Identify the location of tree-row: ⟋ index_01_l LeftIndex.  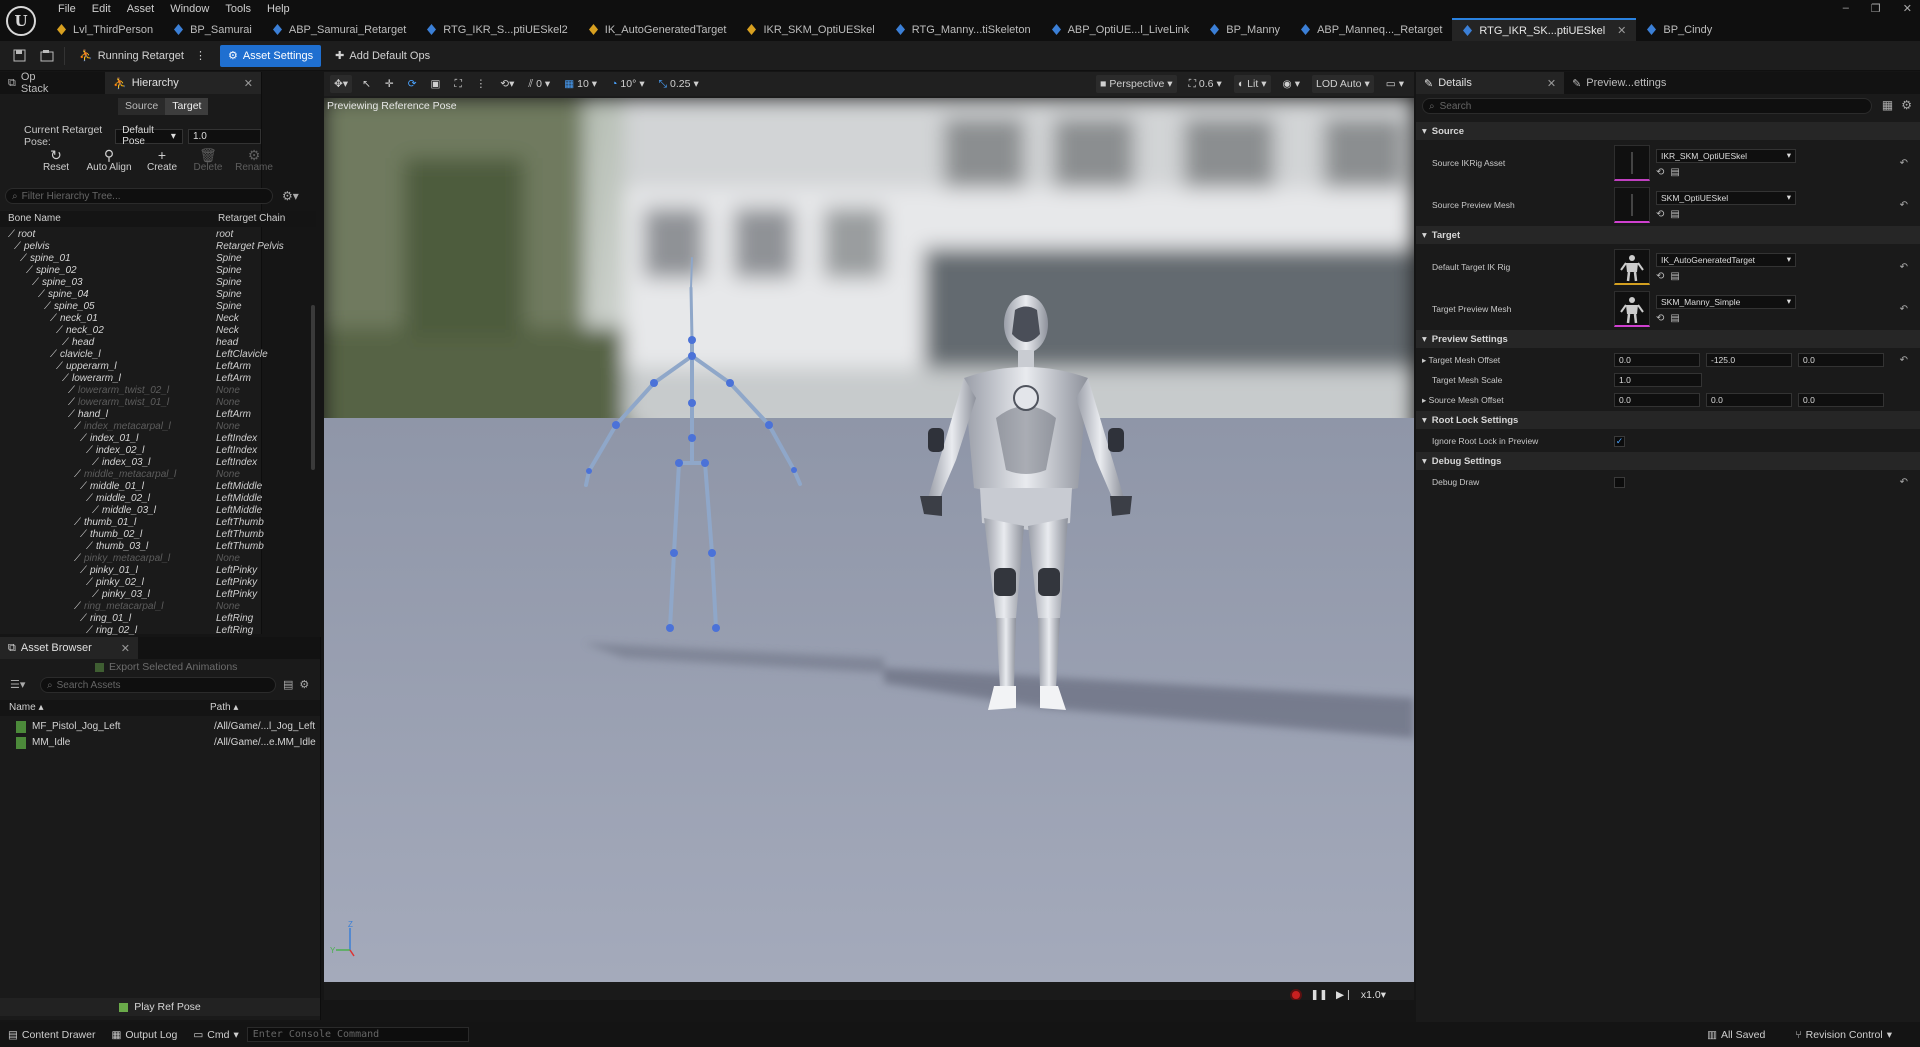
(156, 439).